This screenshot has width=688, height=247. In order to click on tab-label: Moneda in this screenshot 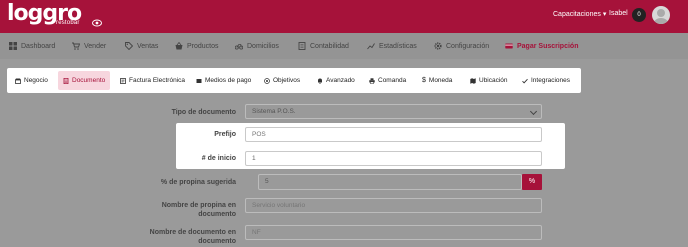, I will do `click(440, 80)`.